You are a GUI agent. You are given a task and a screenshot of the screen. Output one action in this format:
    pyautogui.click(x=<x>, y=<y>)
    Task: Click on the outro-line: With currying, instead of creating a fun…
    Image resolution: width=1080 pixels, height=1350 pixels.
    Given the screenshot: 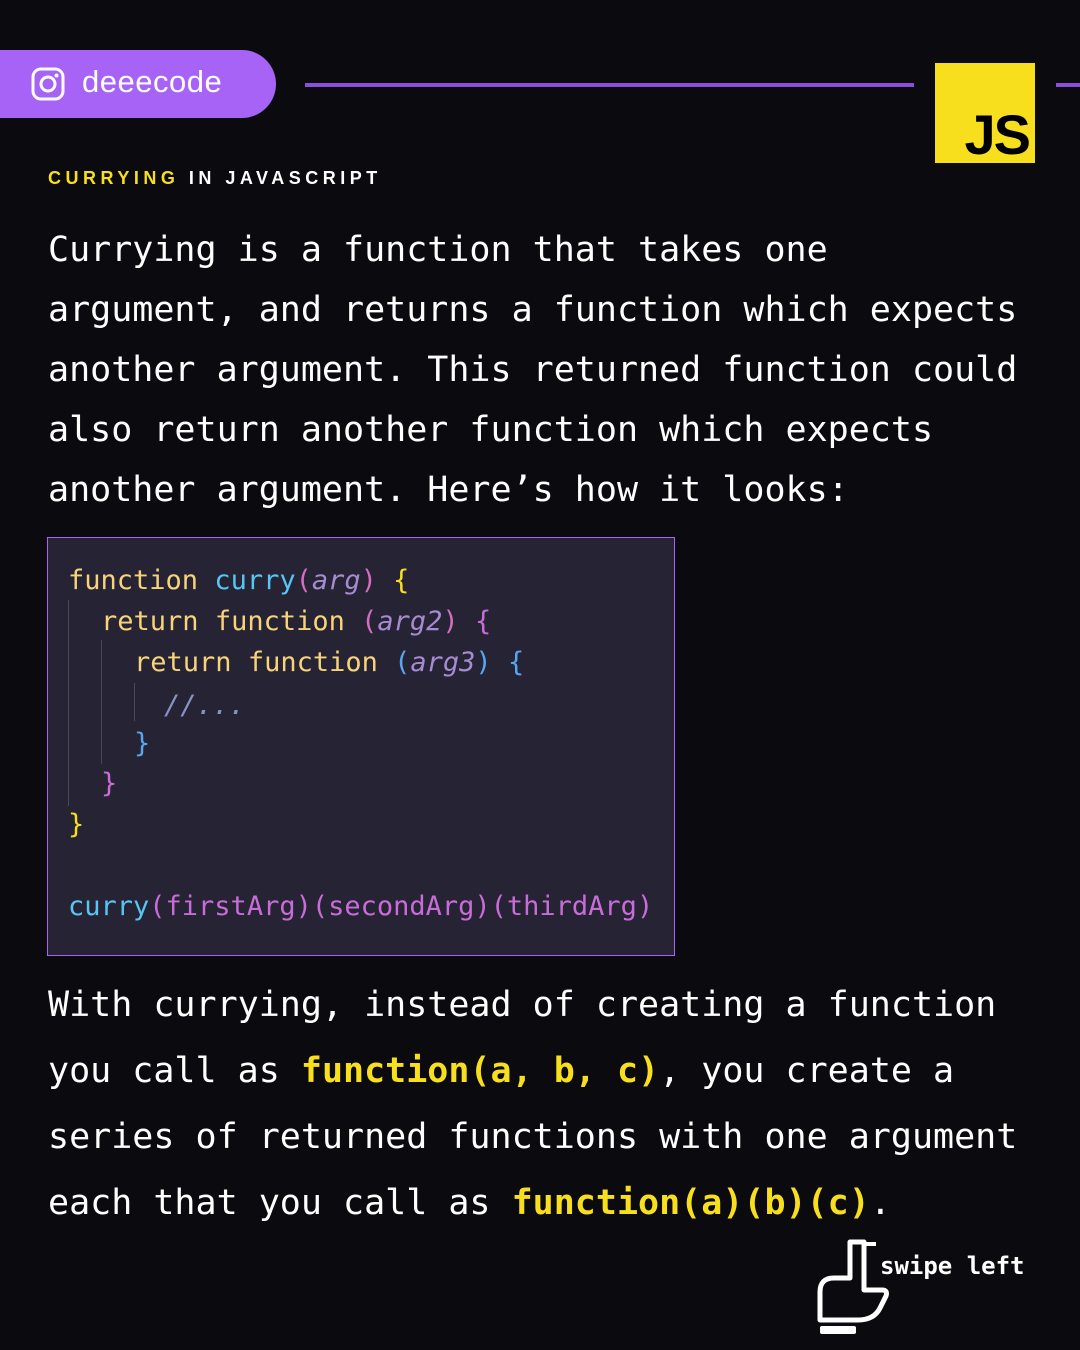 What is the action you would take?
    pyautogui.click(x=522, y=1005)
    